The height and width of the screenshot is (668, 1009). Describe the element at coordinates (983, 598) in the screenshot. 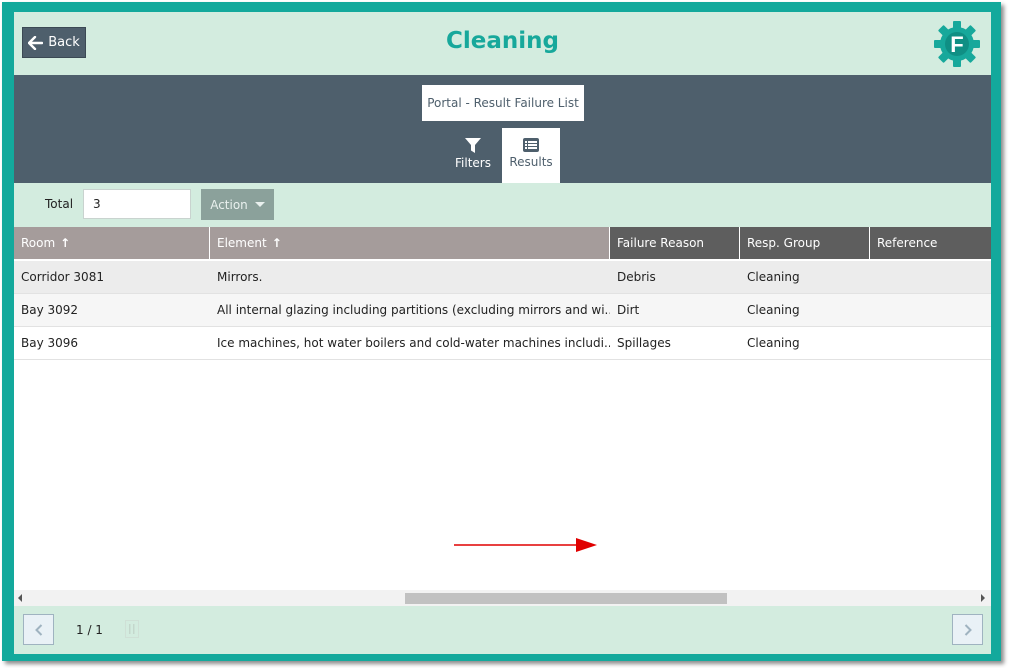

I see `scroll-right-icon` at that location.